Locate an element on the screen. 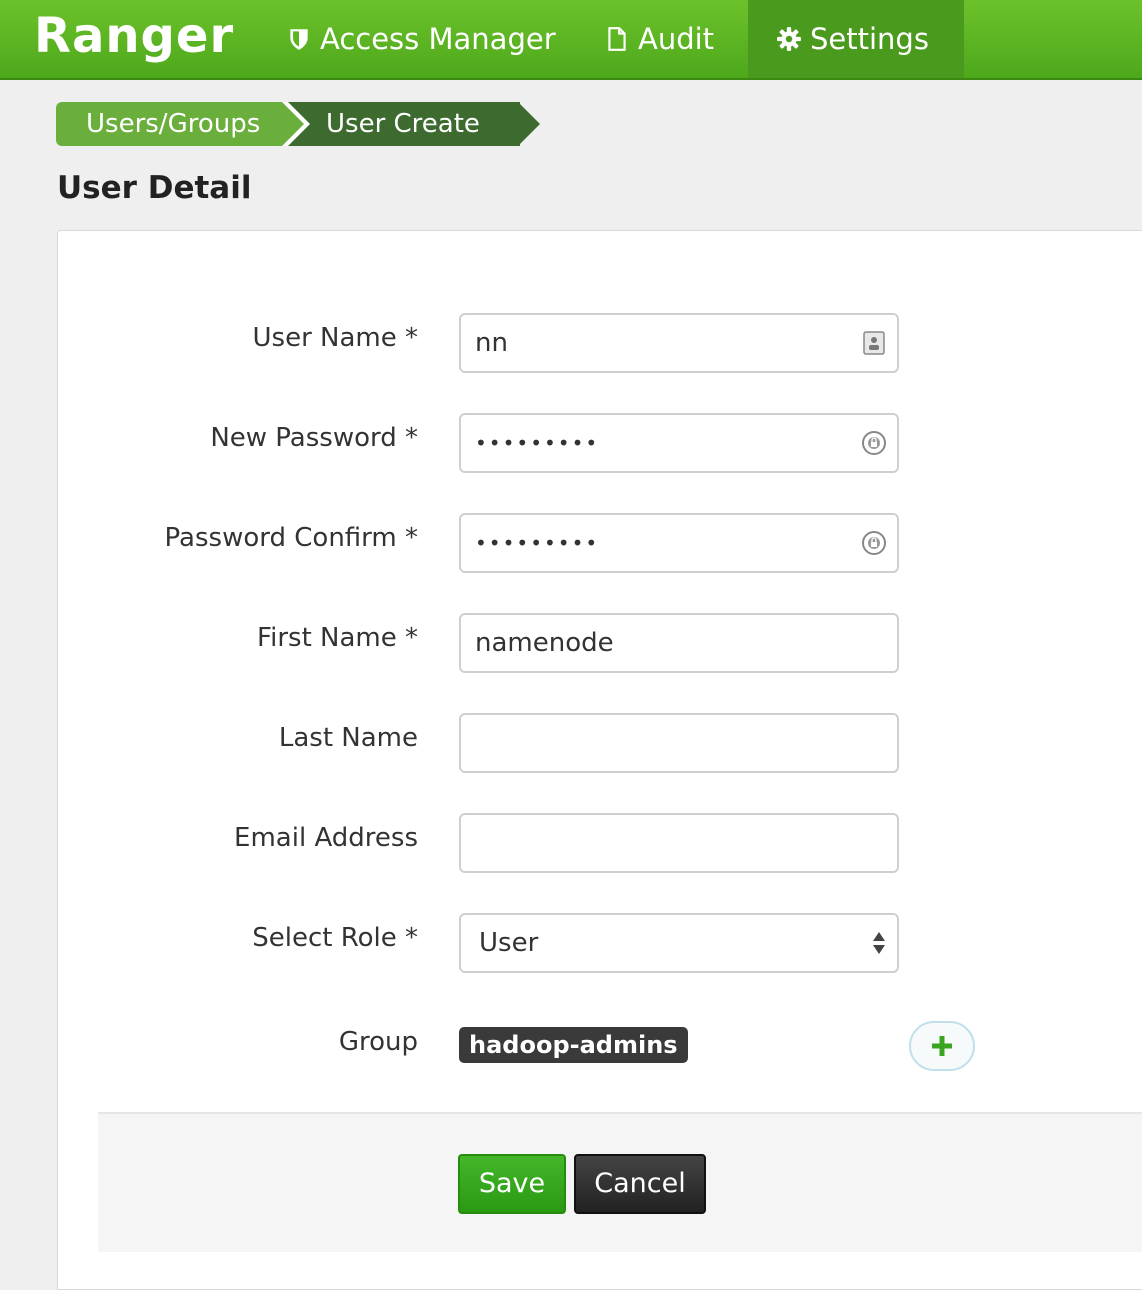 Image resolution: width=1142 pixels, height=1290 pixels. nav-audit: Audit is located at coordinates (659, 39).